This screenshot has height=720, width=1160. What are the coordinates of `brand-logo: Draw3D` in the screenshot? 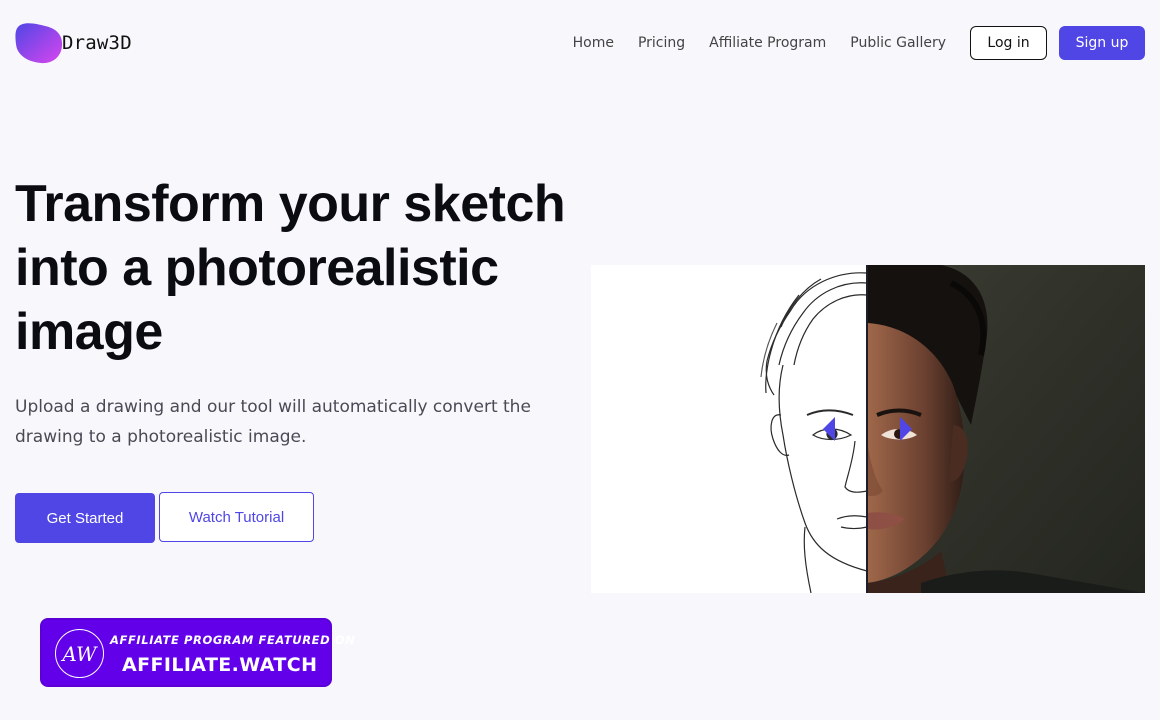 It's located at (73, 43).